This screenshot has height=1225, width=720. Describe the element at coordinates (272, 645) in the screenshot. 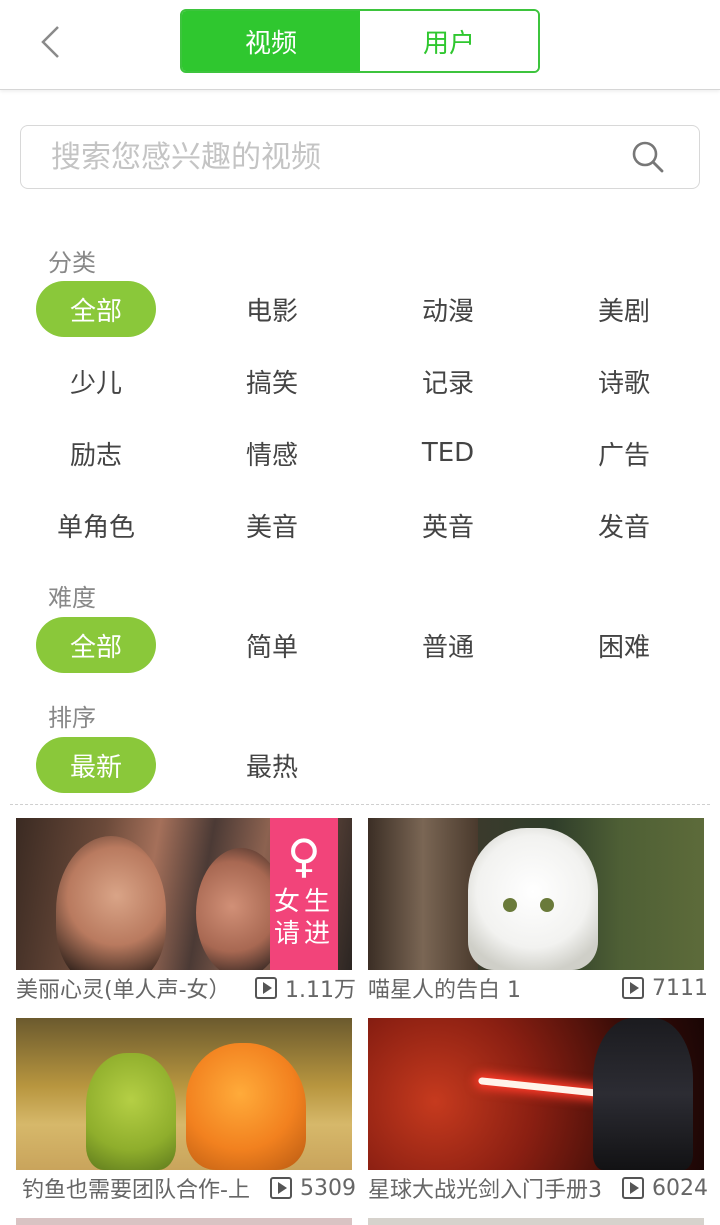

I see `difficulty-chip: 简单` at that location.